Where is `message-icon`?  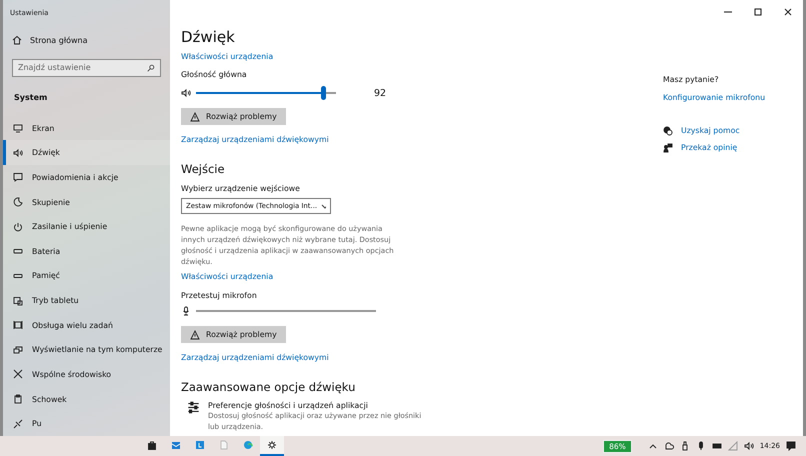 message-icon is located at coordinates (18, 177).